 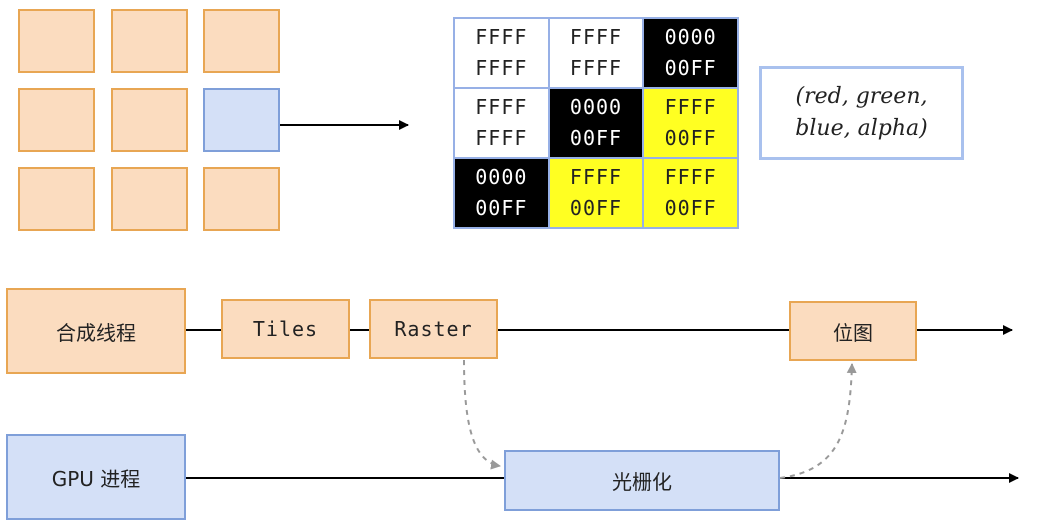 What do you see at coordinates (285, 329) in the screenshot?
I see `tiles-node: Tiles` at bounding box center [285, 329].